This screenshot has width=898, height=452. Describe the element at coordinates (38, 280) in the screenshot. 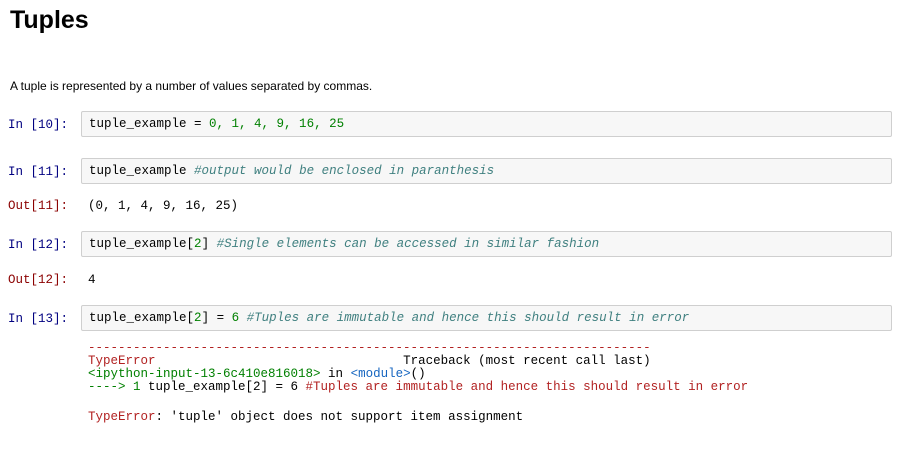

I see `out-prompt-12: Out[12]:` at that location.